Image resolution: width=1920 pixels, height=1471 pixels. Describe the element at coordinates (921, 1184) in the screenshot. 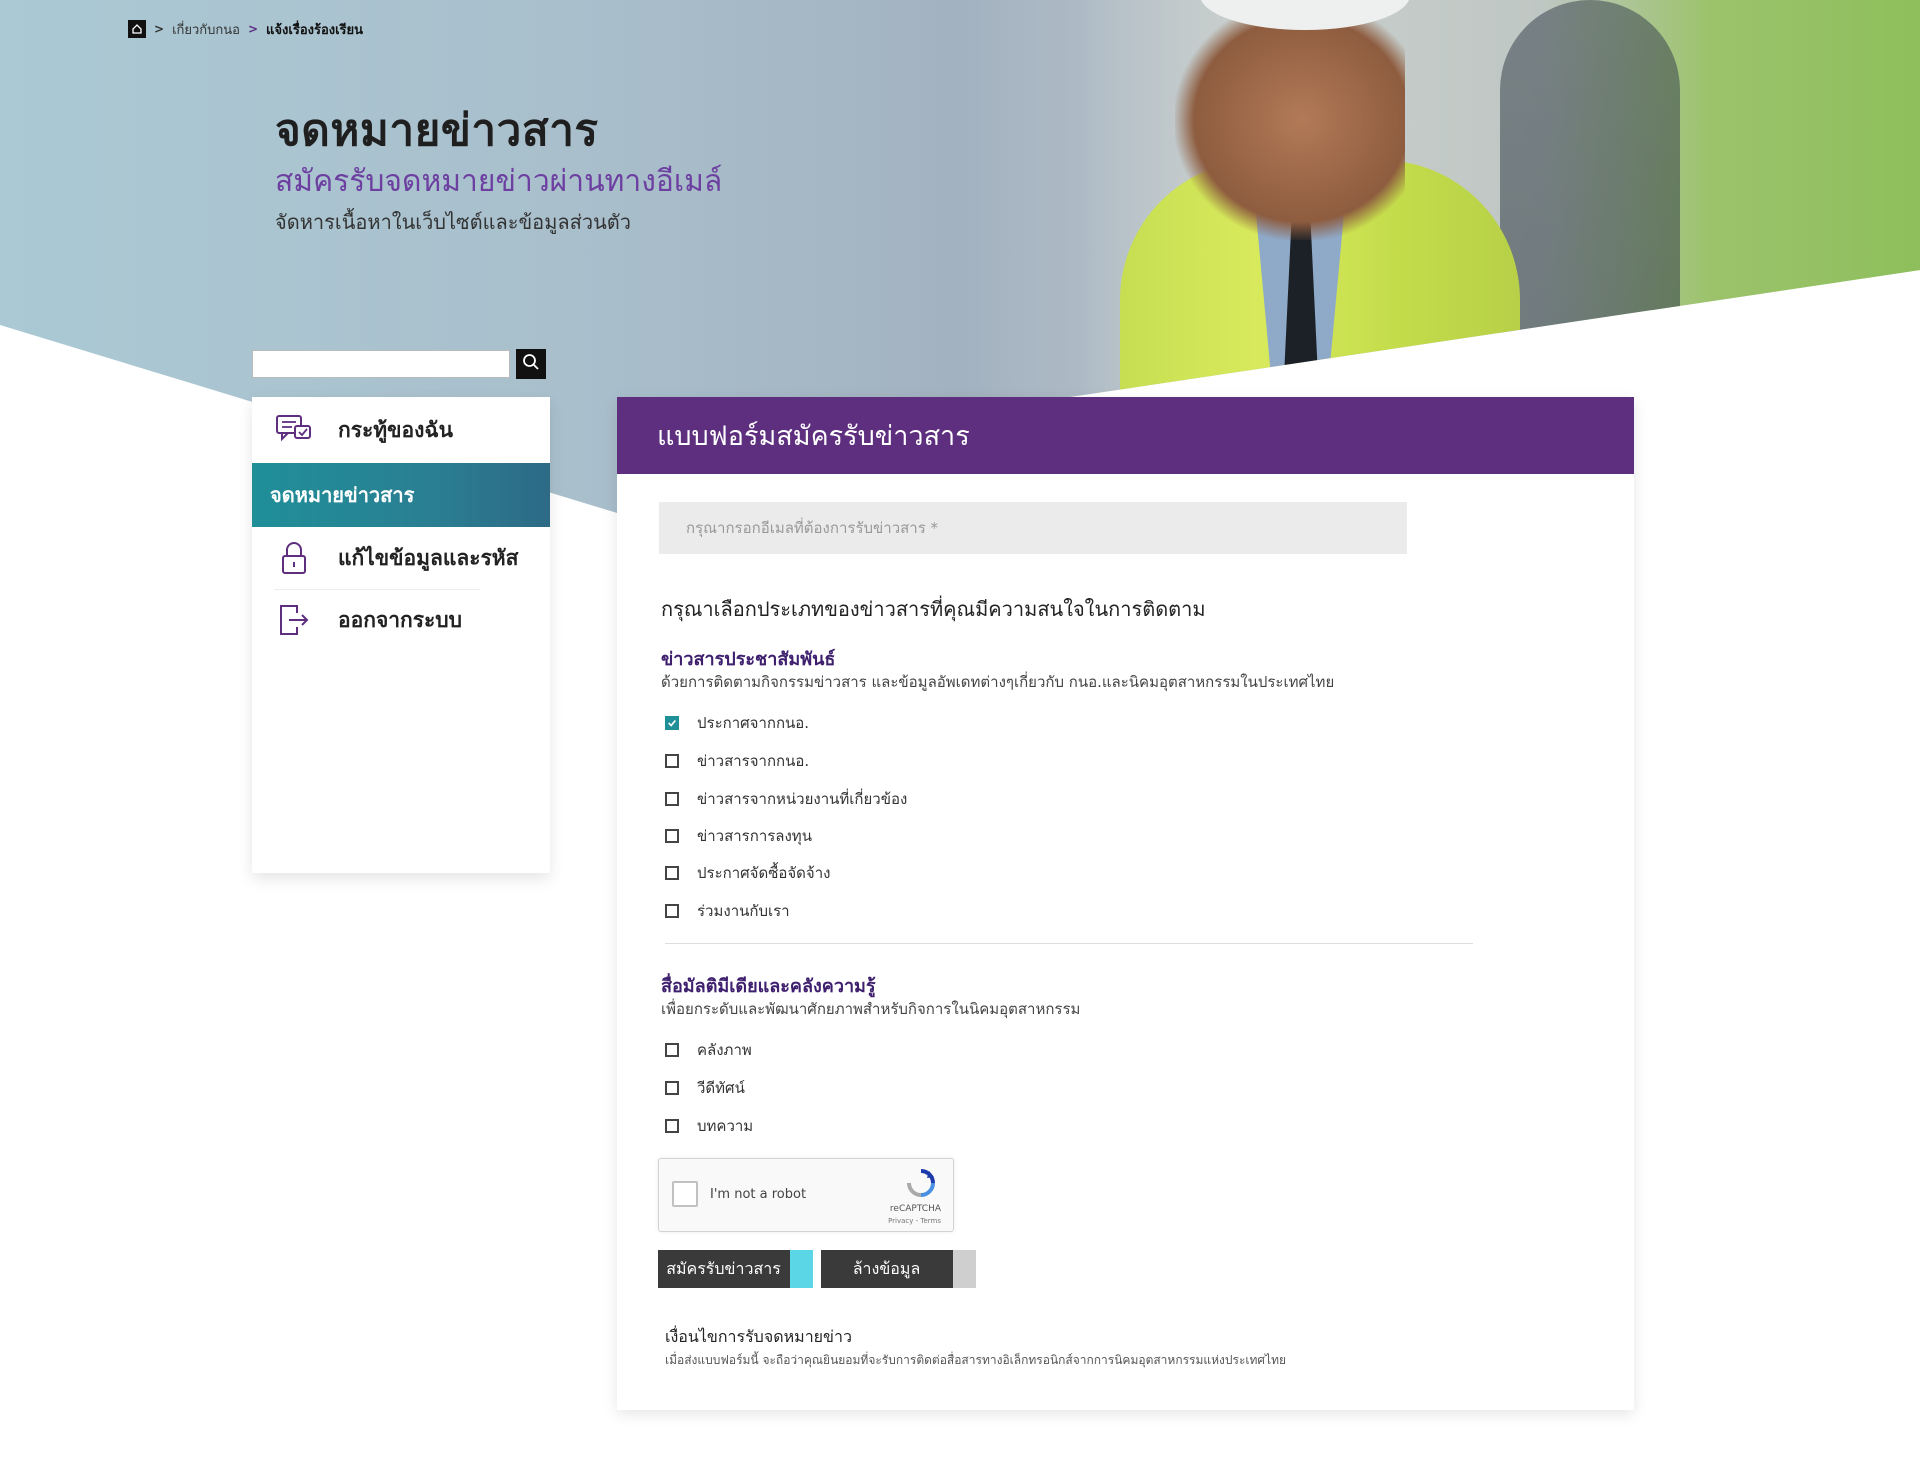

I see `recaptcha-icon` at that location.